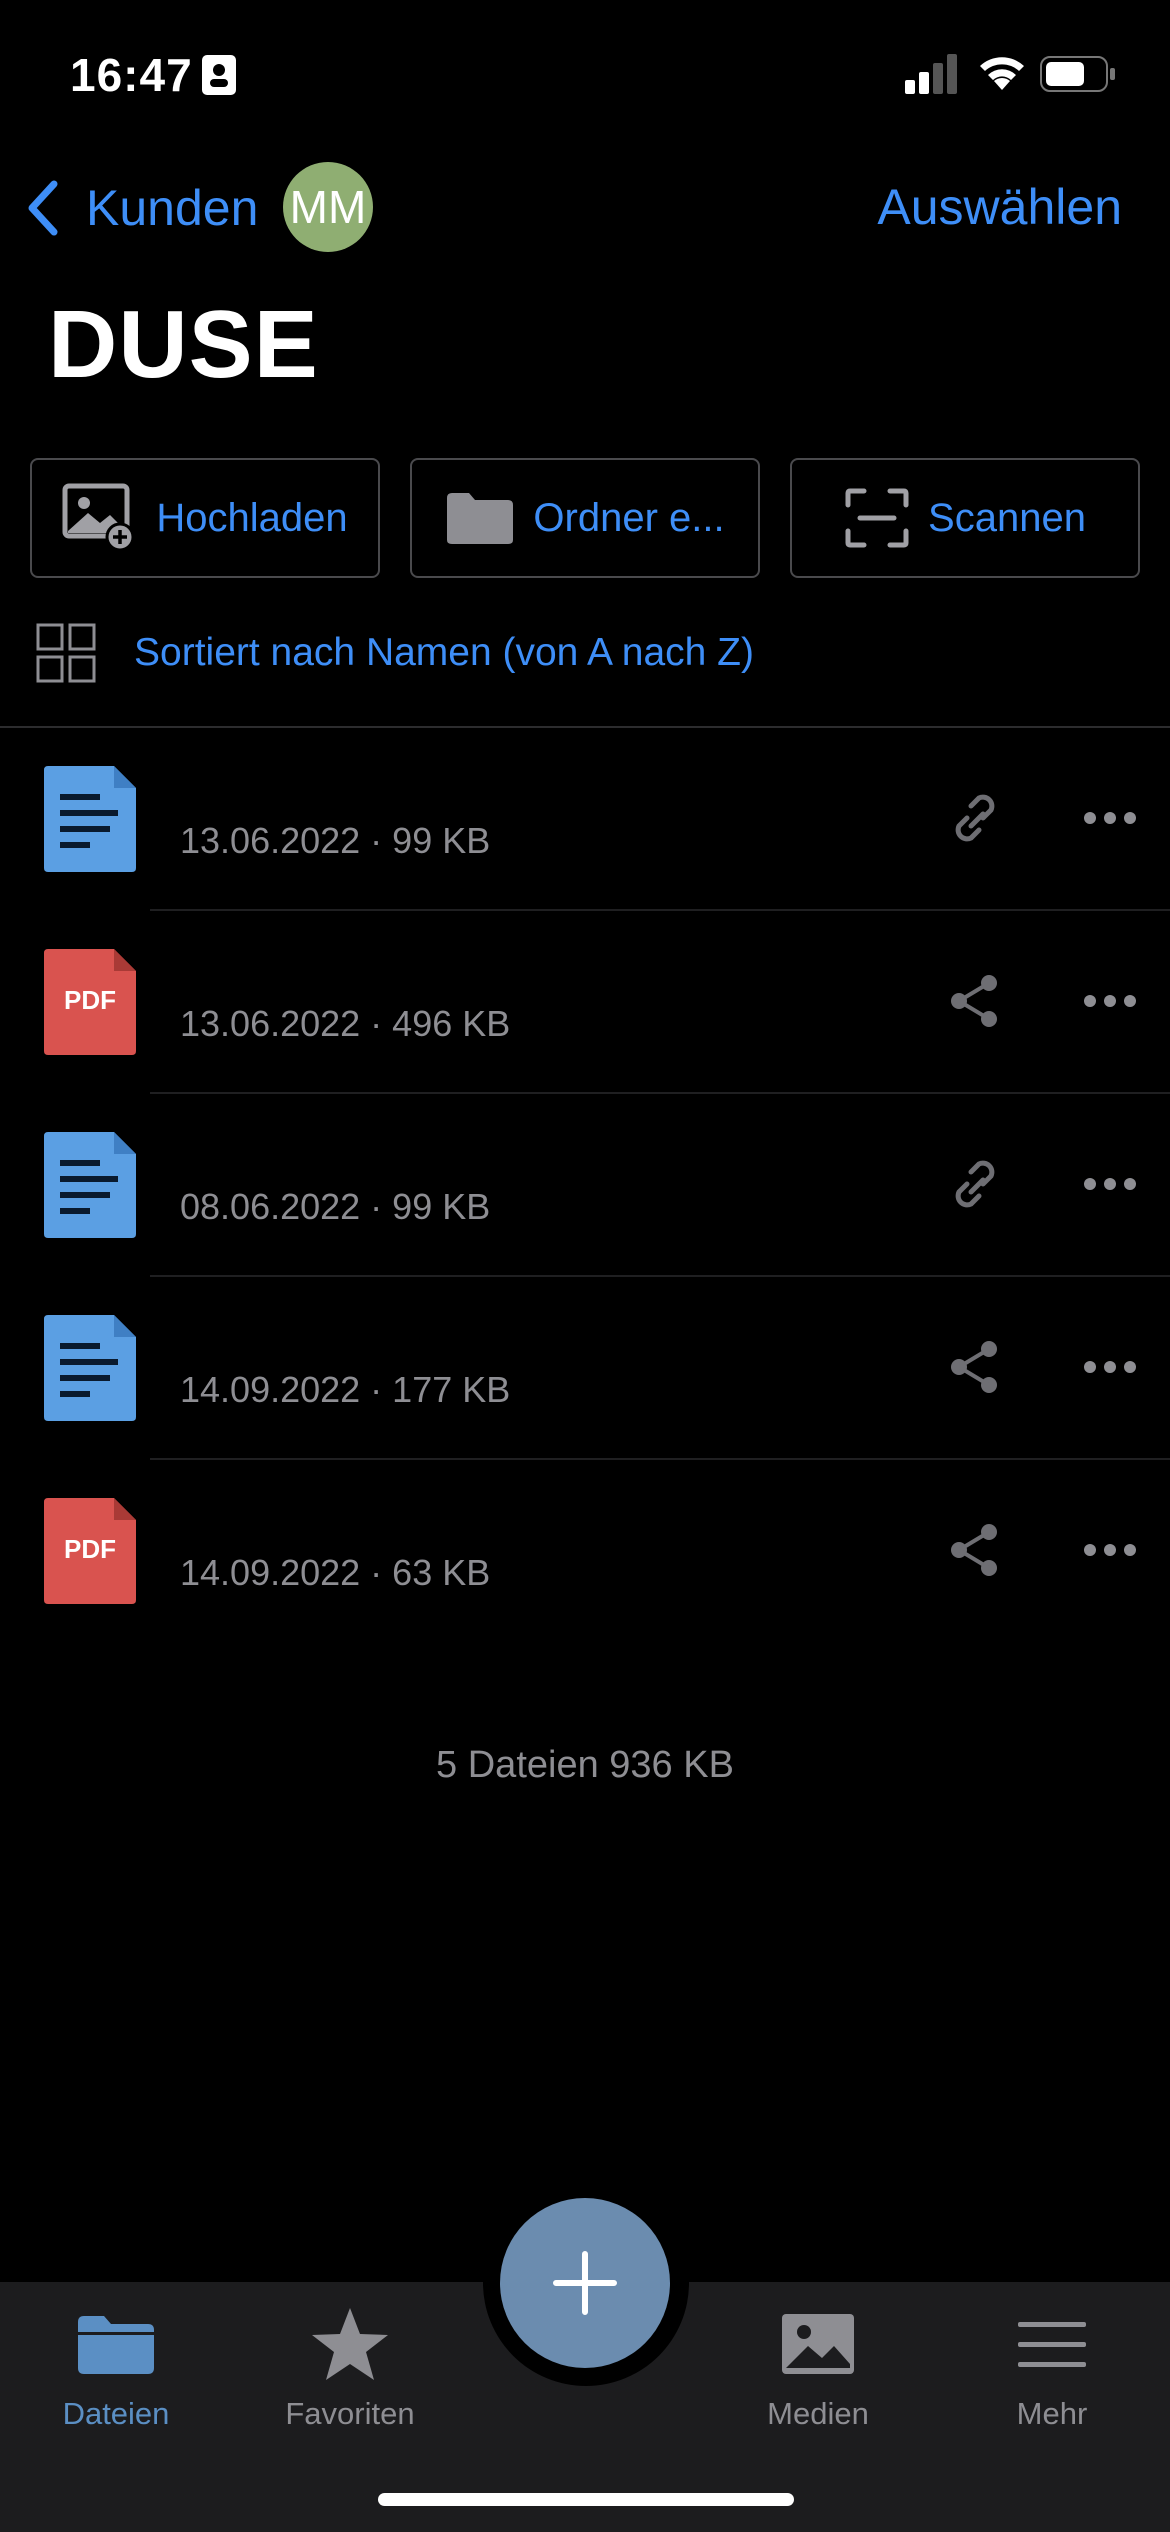  Describe the element at coordinates (98, 517) in the screenshot. I see `image-upload-icon` at that location.